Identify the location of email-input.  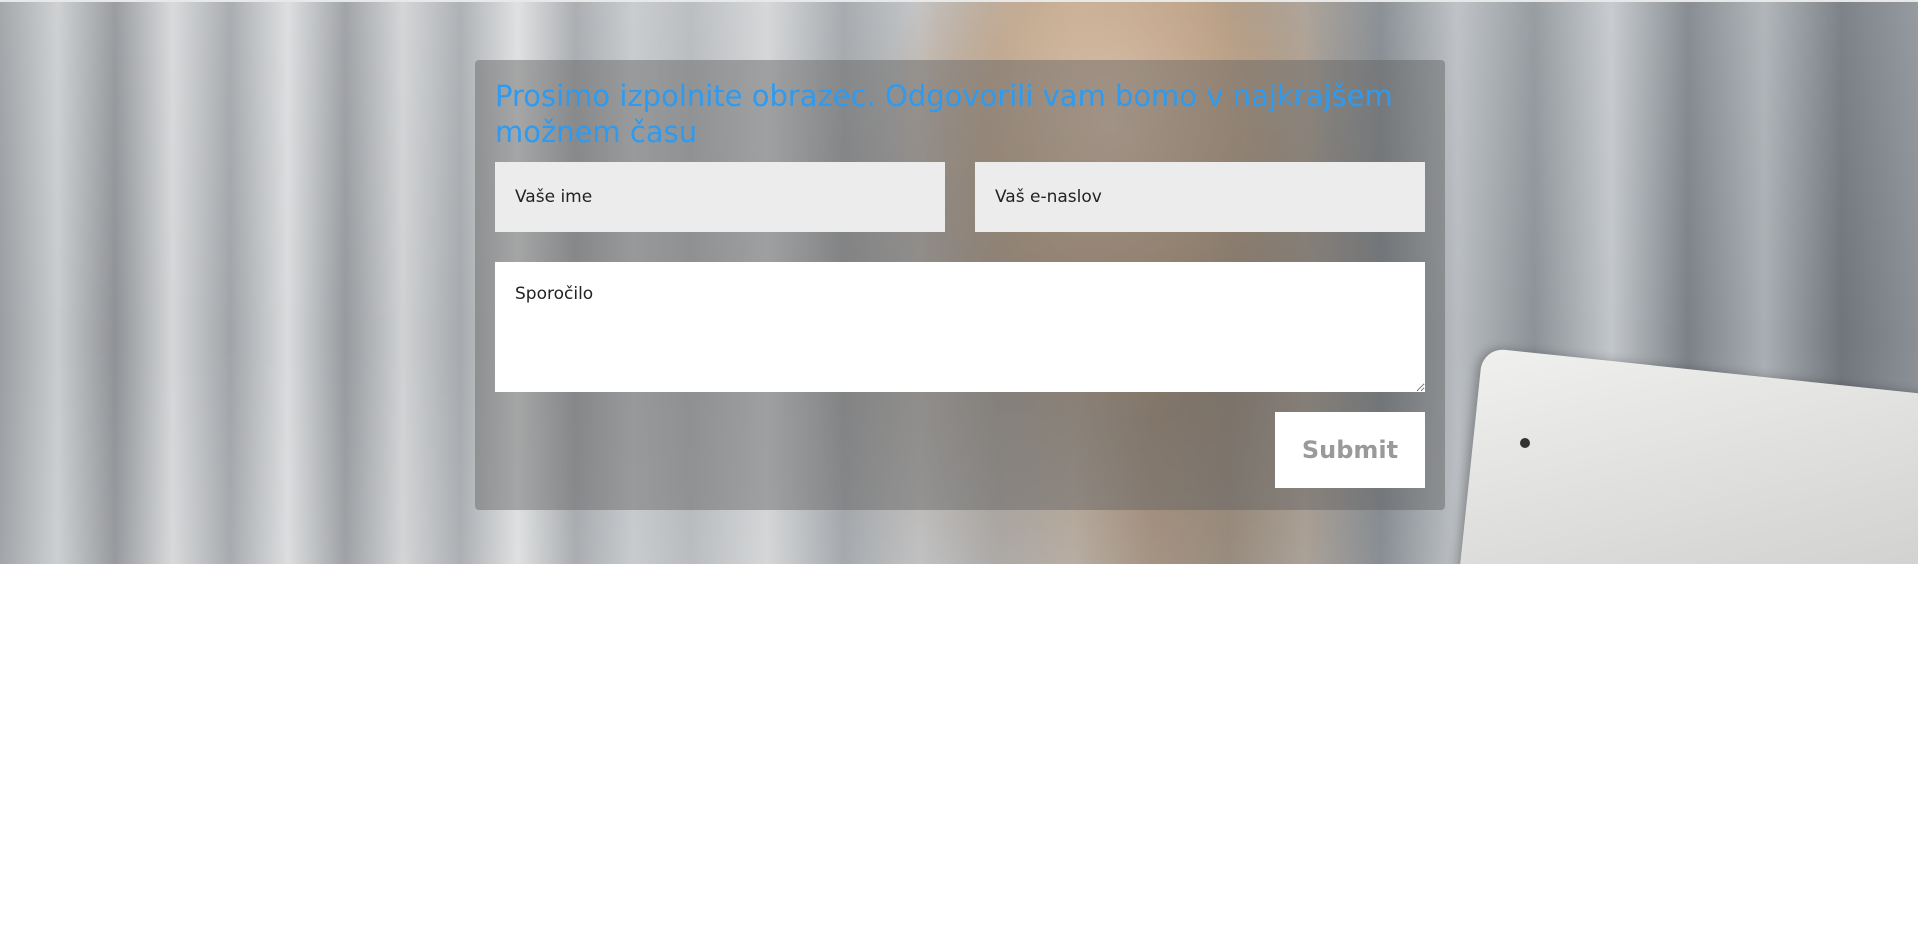
(1200, 197).